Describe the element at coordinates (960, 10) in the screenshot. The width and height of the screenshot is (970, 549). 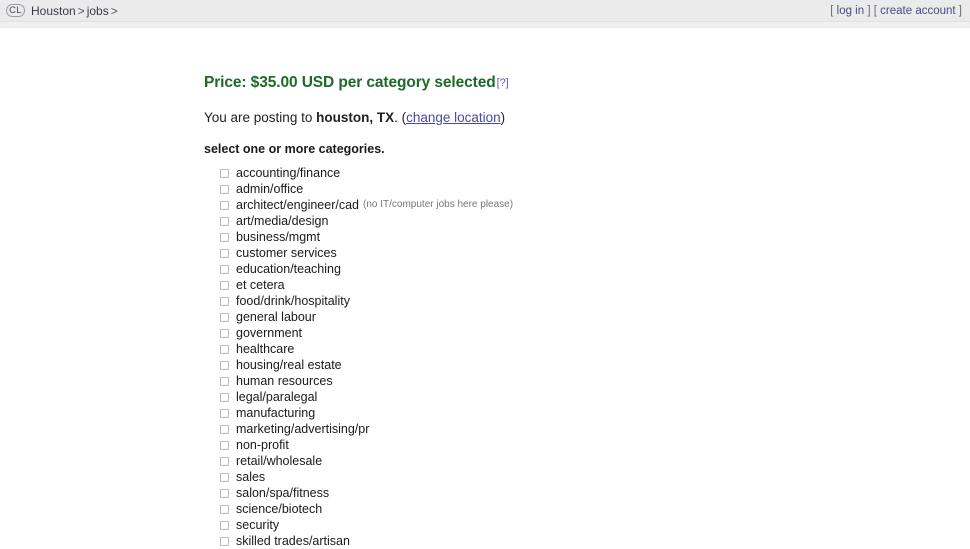
I see `create-account-close-bracket: ]` at that location.